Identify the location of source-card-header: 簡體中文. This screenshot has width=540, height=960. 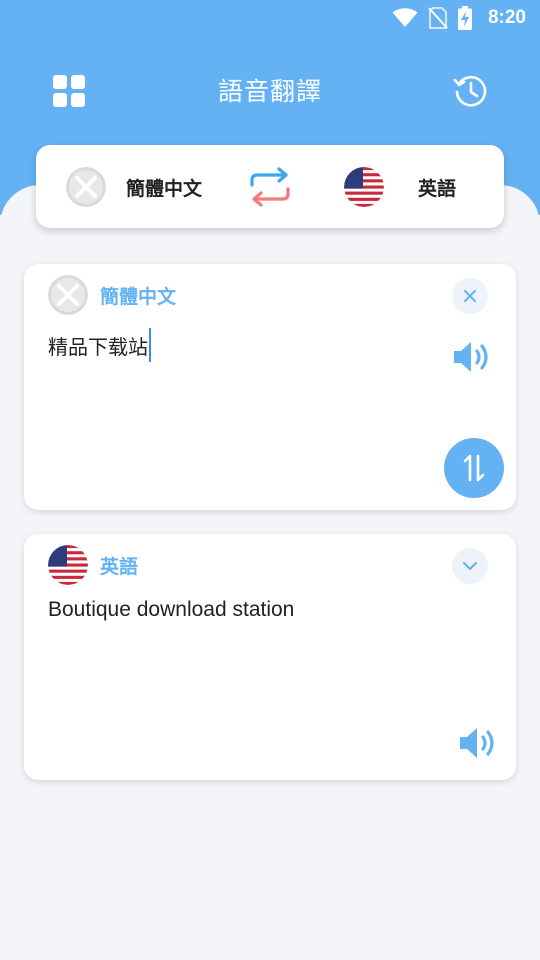
(112, 295).